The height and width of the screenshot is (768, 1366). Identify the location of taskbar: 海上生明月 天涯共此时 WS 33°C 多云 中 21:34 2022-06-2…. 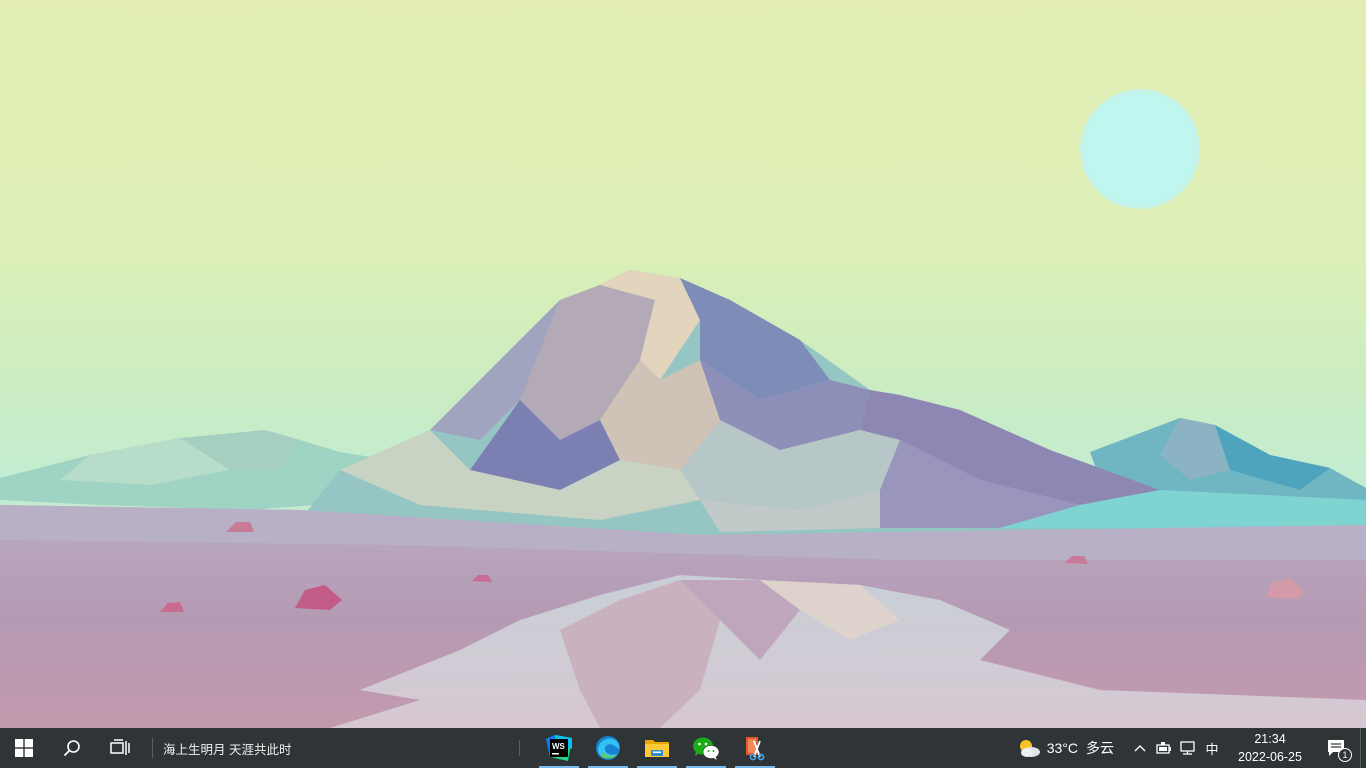
(683, 748).